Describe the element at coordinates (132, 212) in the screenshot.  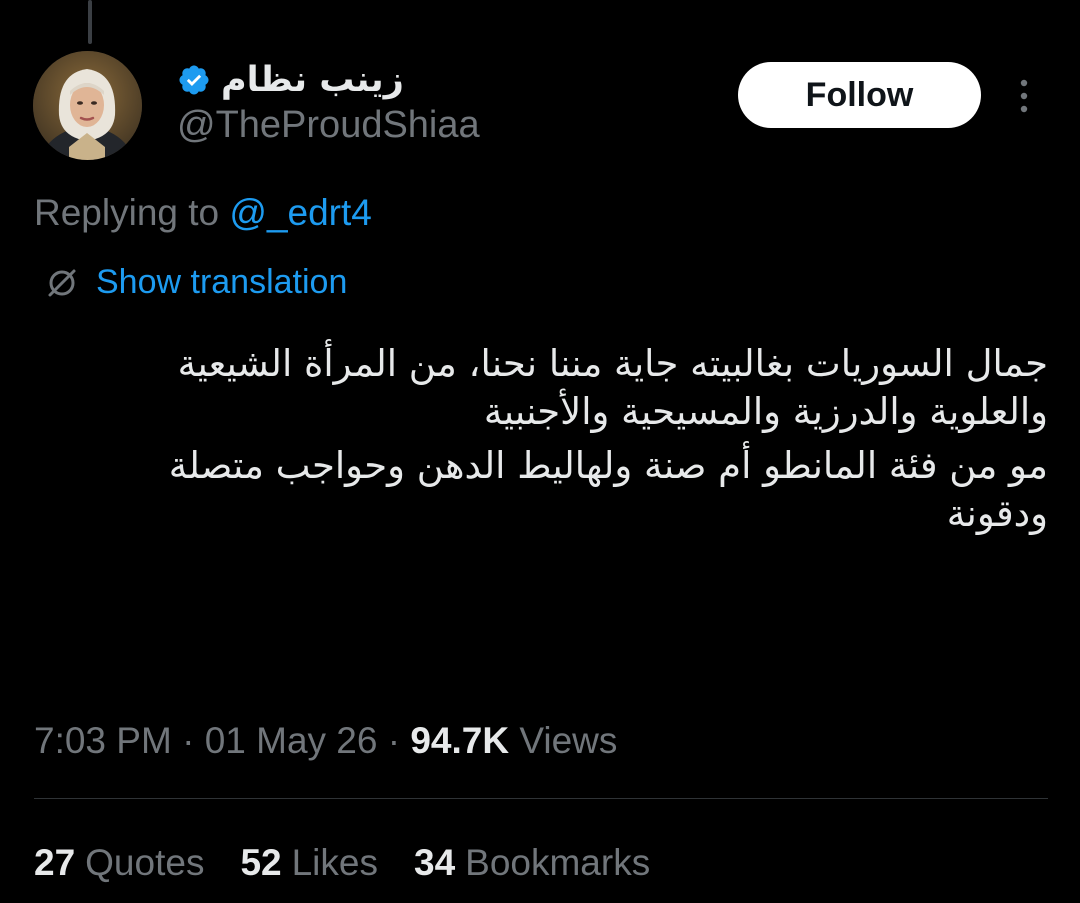
I see `replying-to-prefix: Replying to` at that location.